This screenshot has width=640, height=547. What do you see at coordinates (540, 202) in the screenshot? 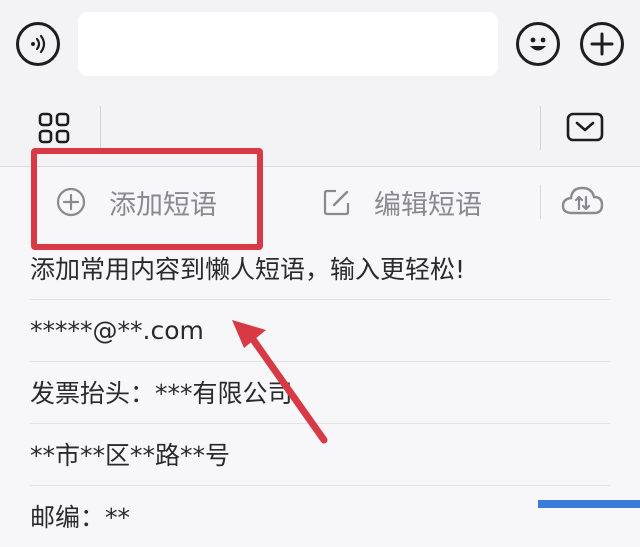
I see `action-divider` at bounding box center [540, 202].